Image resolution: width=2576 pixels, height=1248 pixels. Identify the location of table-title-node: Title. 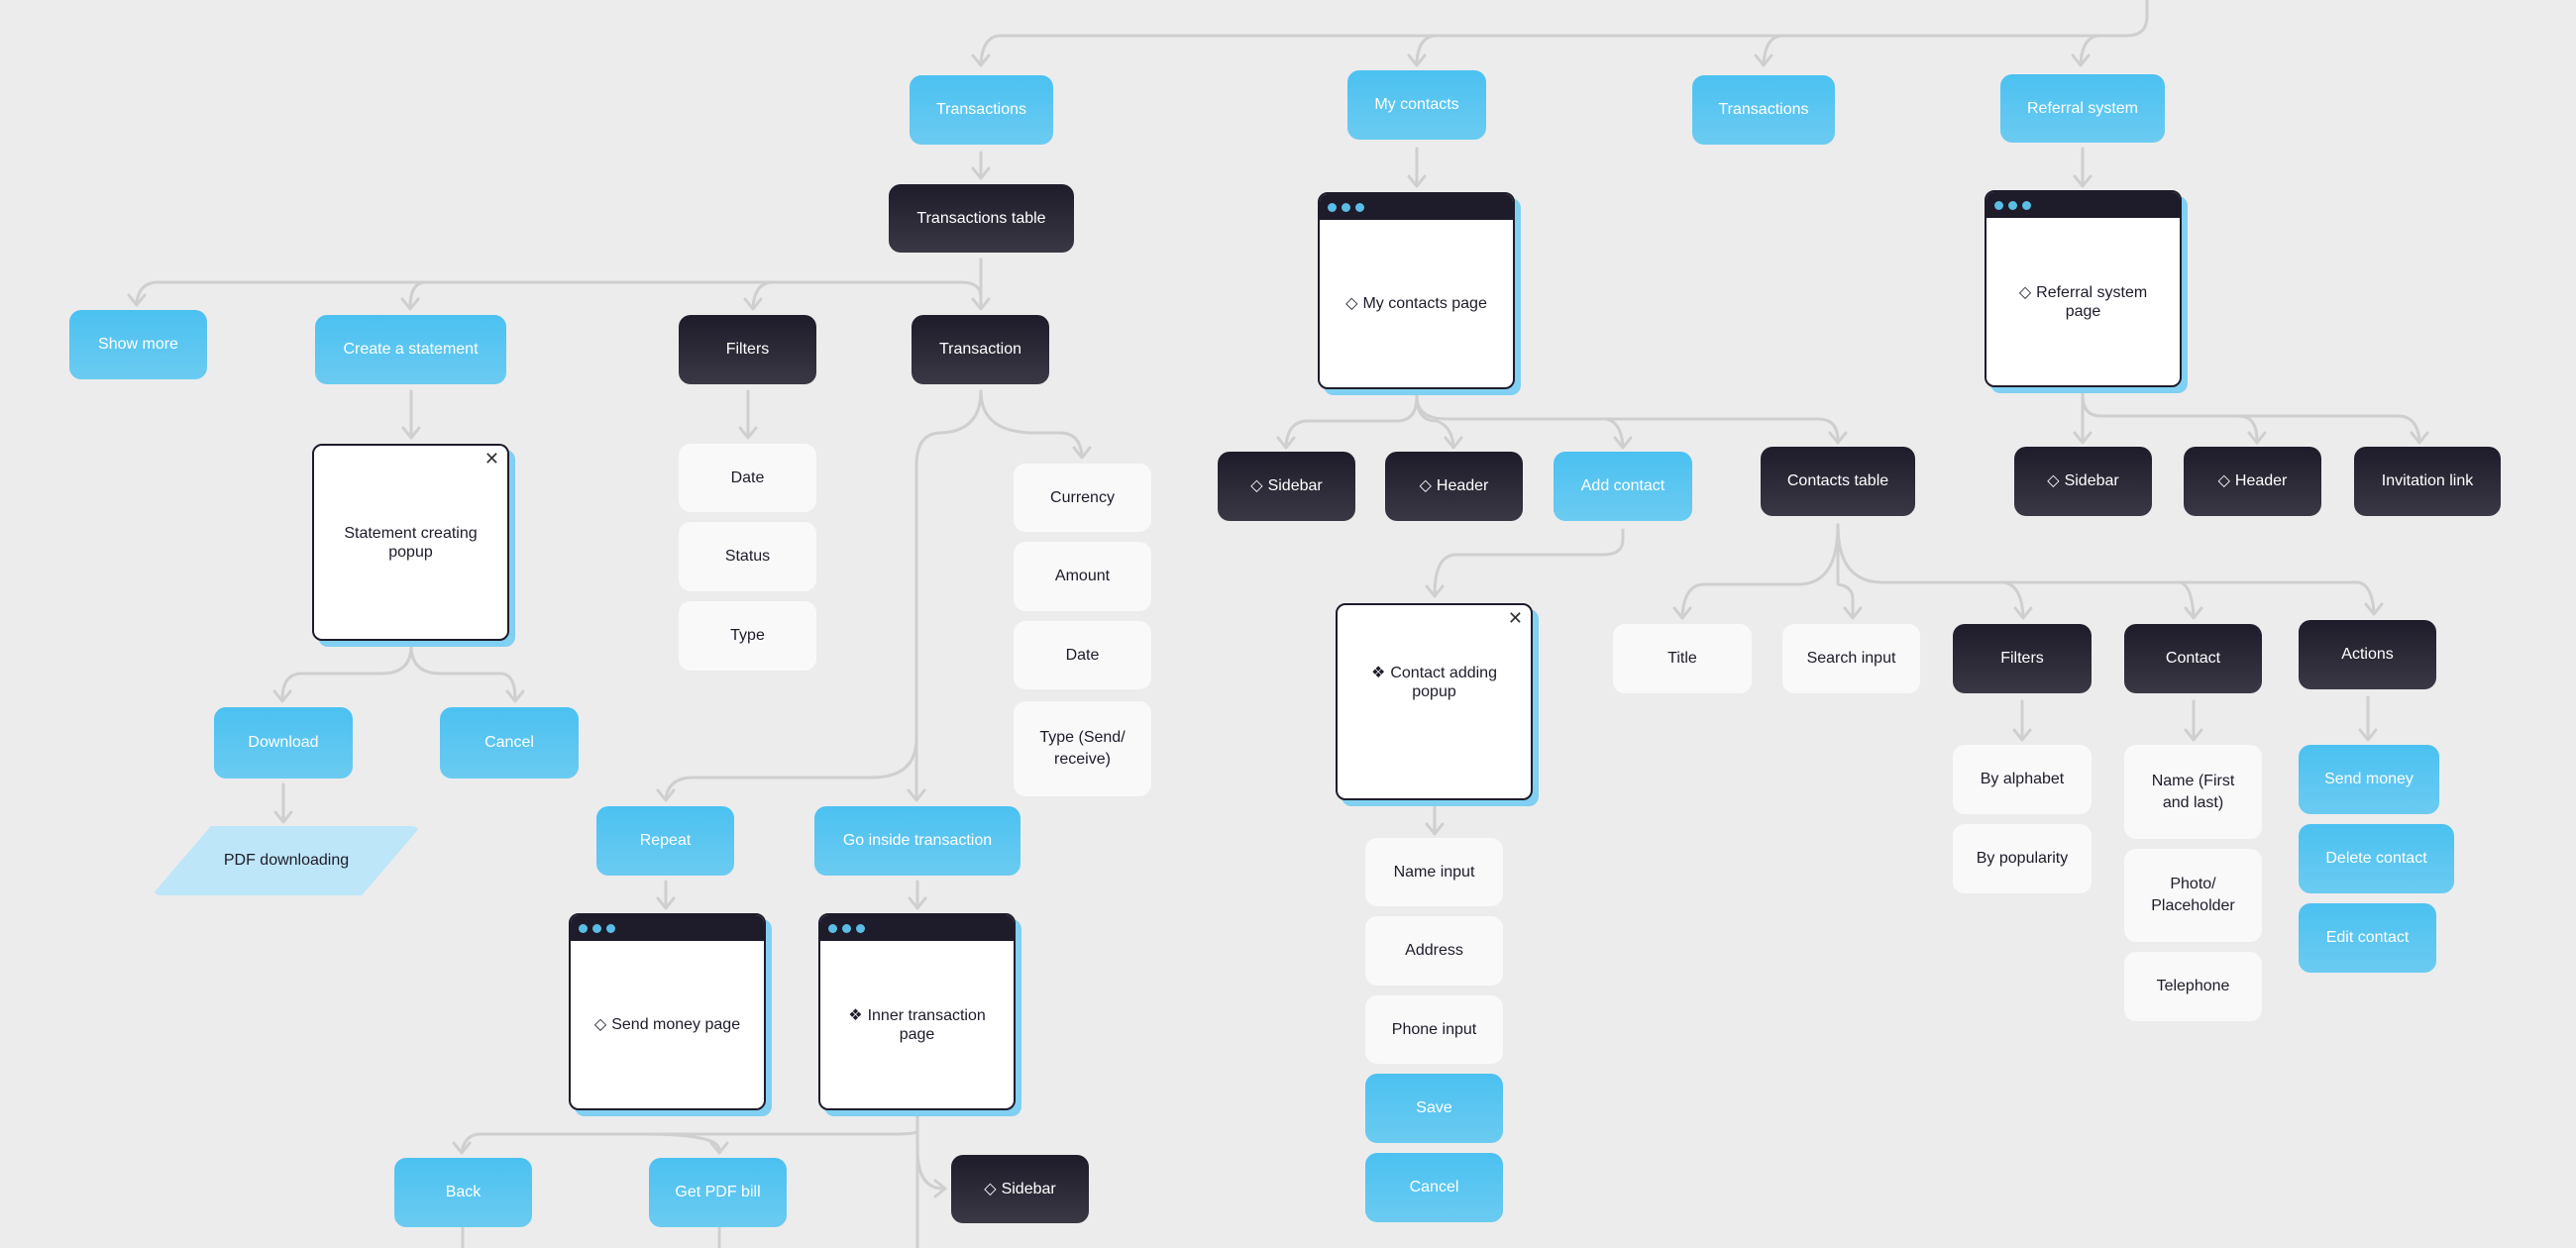
(1682, 658).